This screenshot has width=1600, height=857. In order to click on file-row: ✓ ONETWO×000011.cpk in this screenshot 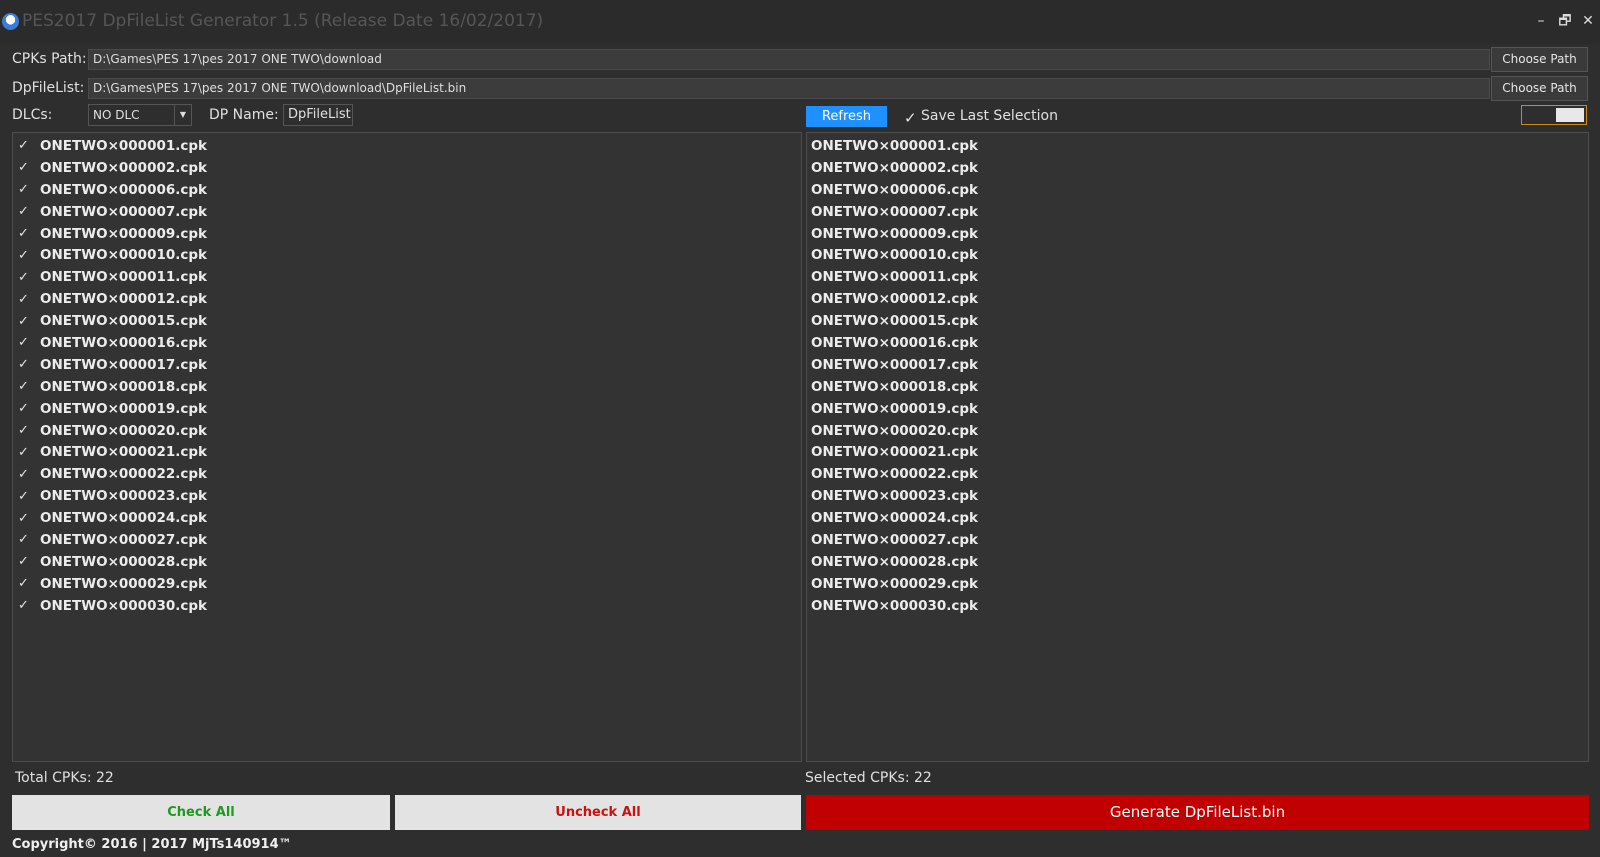, I will do `click(407, 277)`.